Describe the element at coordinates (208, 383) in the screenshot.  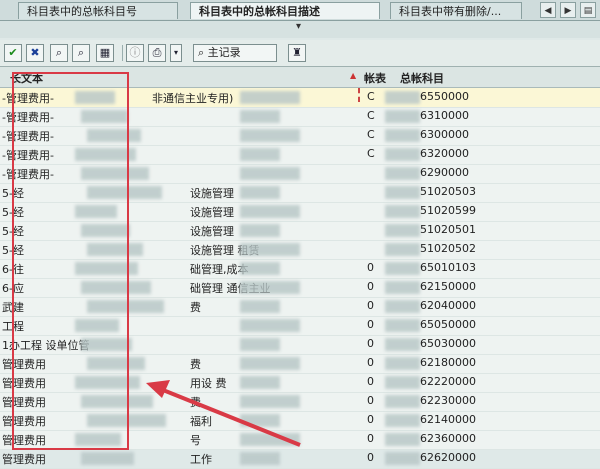
I see `row-note: 用设 费` at that location.